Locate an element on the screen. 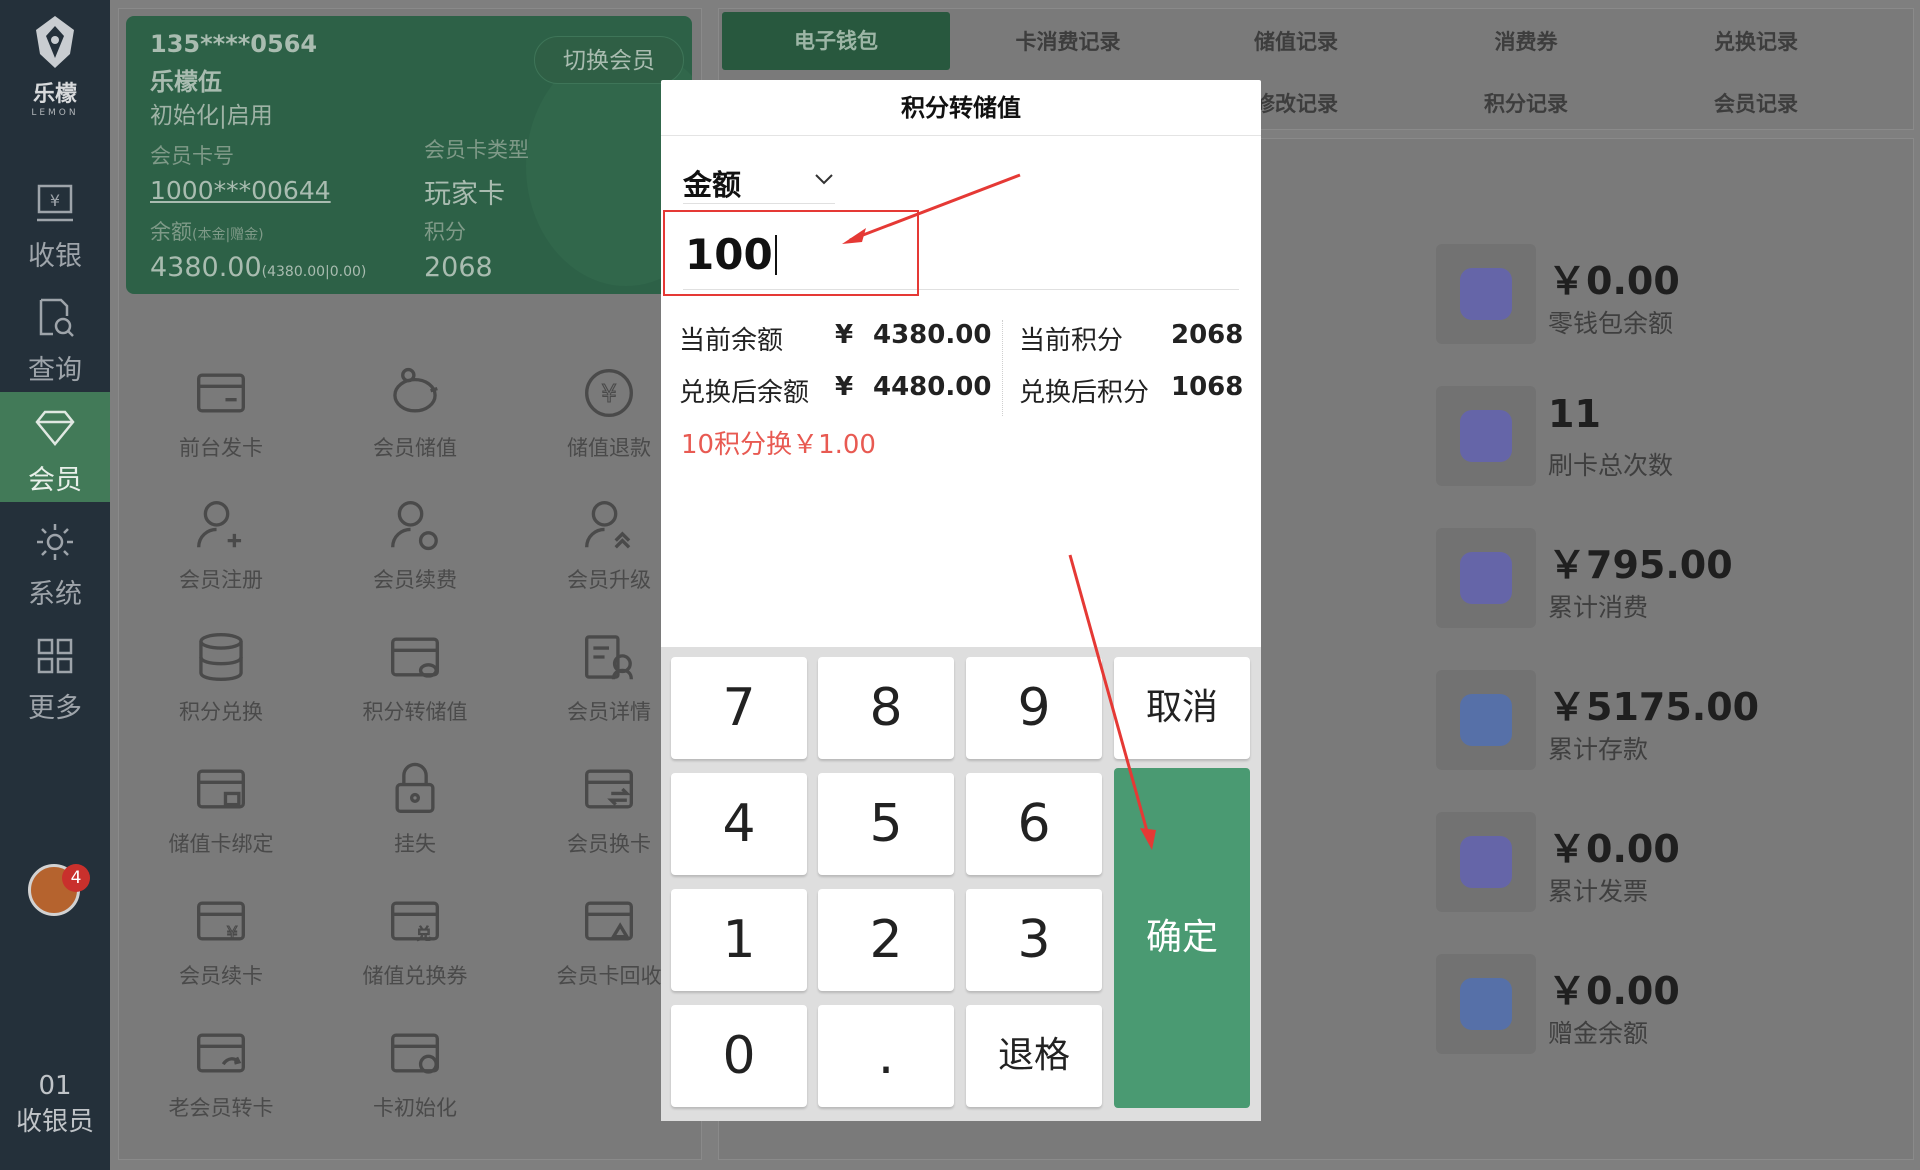 The height and width of the screenshot is (1170, 1920). after-points-label: 兑换后积分 is located at coordinates (1084, 393).